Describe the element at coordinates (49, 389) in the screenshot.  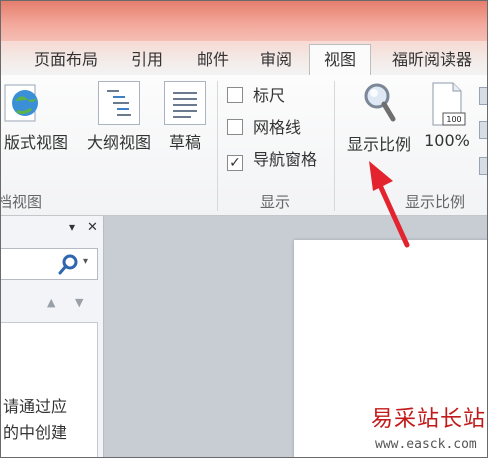
I see `navigation-results: 请通过应 的中创建` at that location.